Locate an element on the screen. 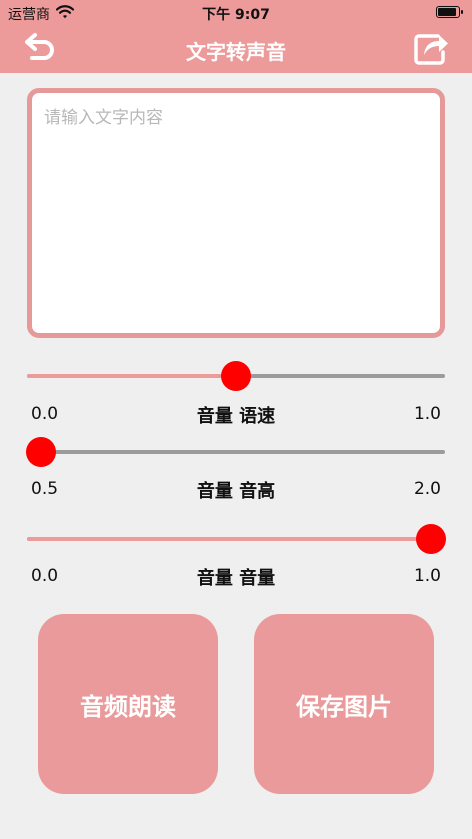 This screenshot has width=472, height=839. pitch-label: 音量 音高 is located at coordinates (236, 491).